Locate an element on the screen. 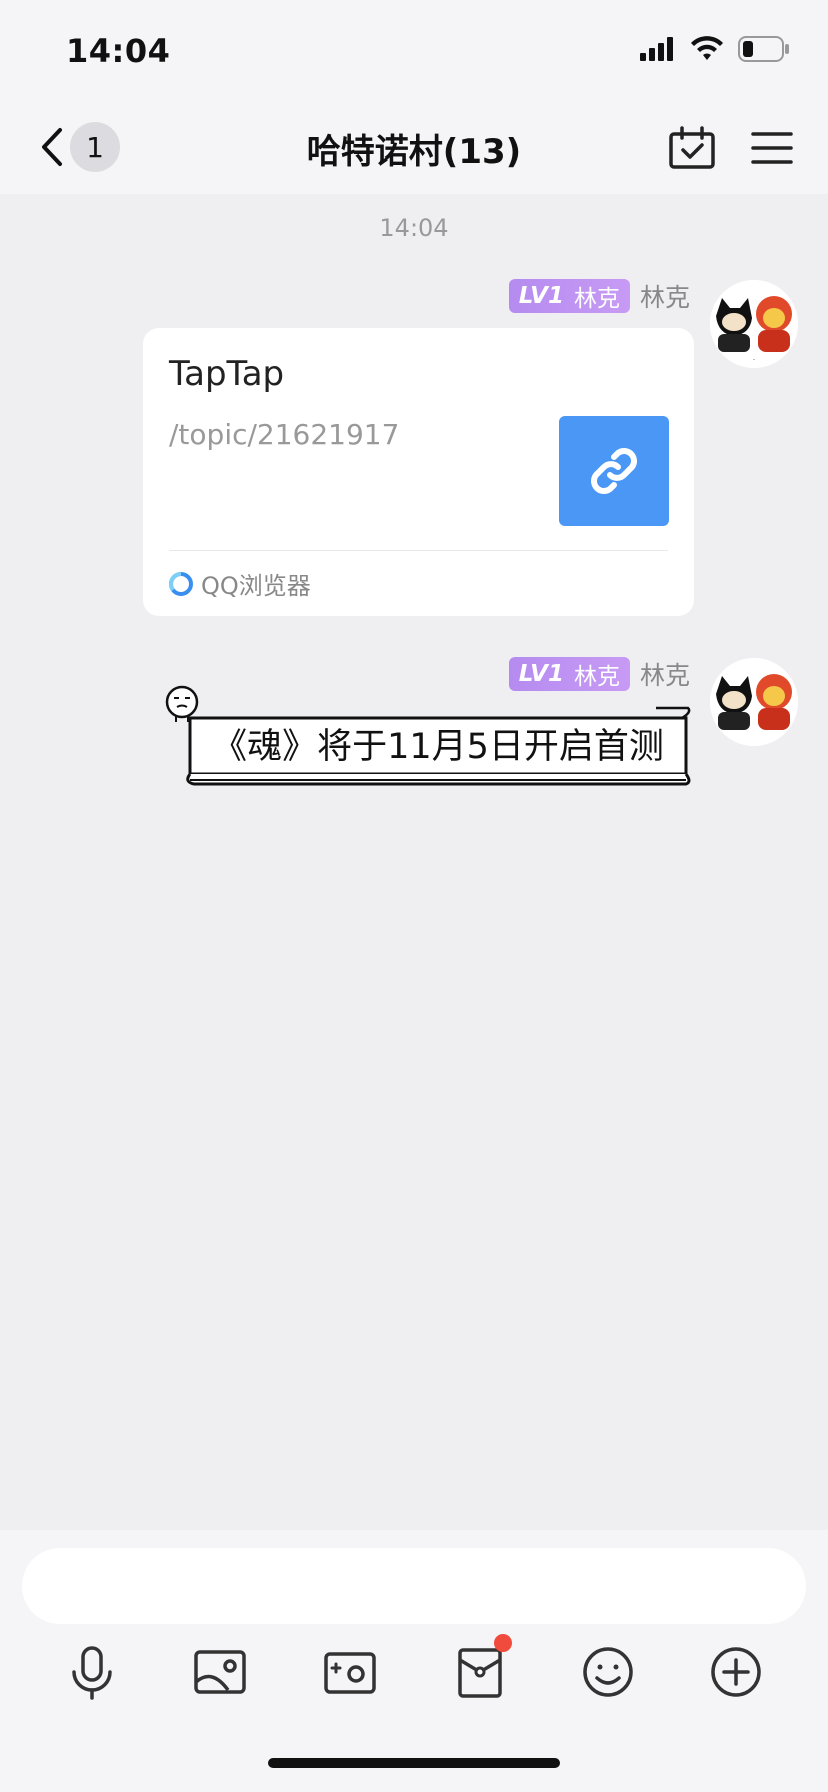  menu-button is located at coordinates (772, 148).